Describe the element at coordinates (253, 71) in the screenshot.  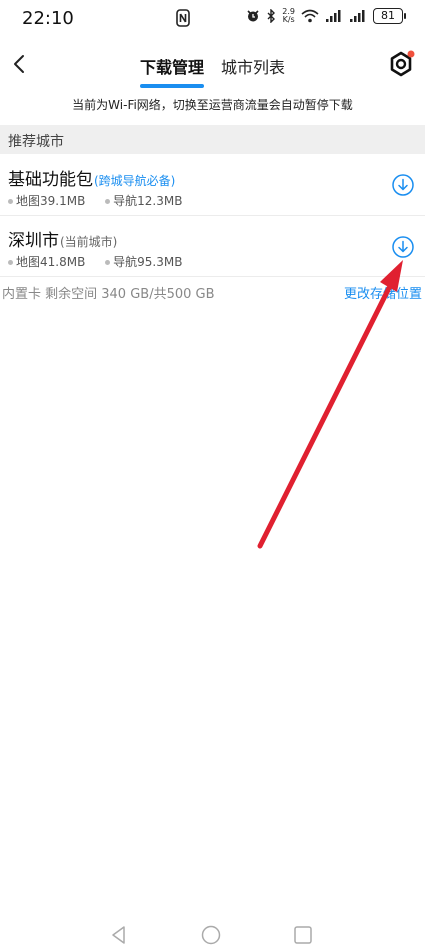
I see `tab-city-list: 城市列表` at that location.